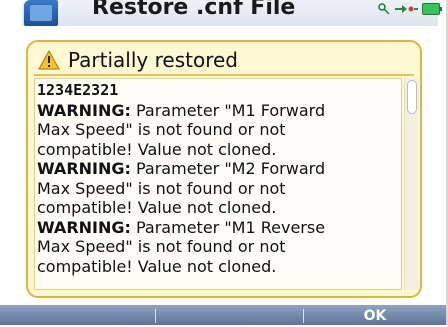 The image size is (448, 327). I want to click on error-code: 1234E2321, so click(78, 90).